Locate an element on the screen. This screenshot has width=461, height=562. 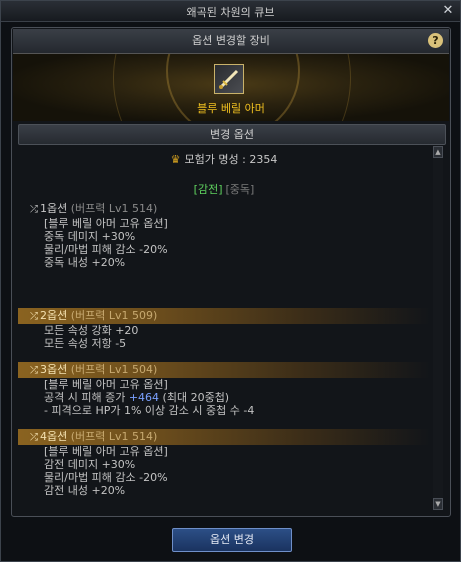
fame-row: ♛ 모험가 명성 : 2354 is located at coordinates (224, 159).